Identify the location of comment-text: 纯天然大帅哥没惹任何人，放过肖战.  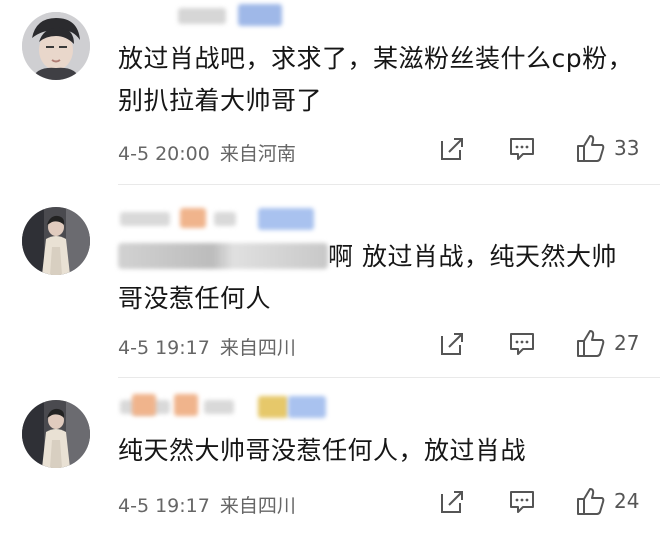
(322, 450).